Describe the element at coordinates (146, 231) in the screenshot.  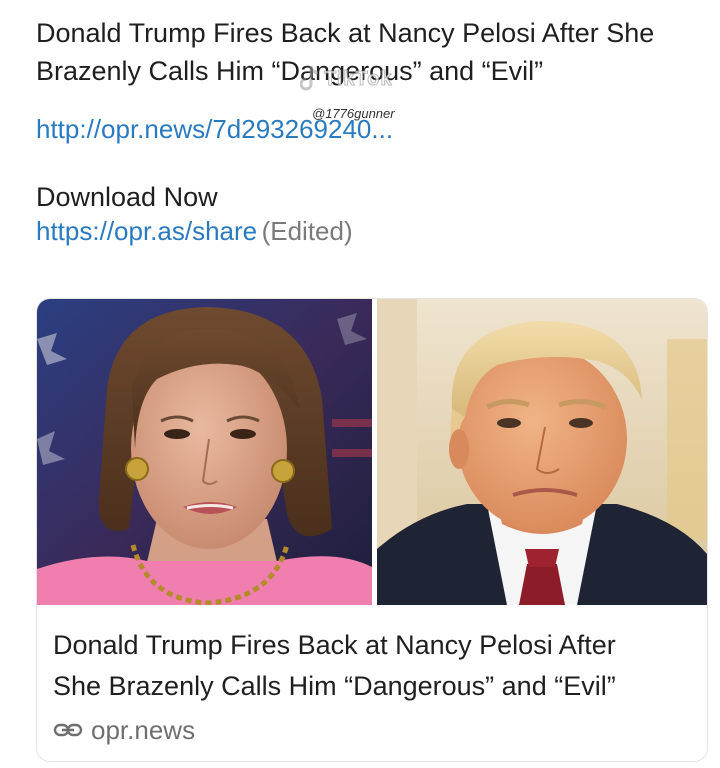
I see `share-link: https://opr.as/share` at that location.